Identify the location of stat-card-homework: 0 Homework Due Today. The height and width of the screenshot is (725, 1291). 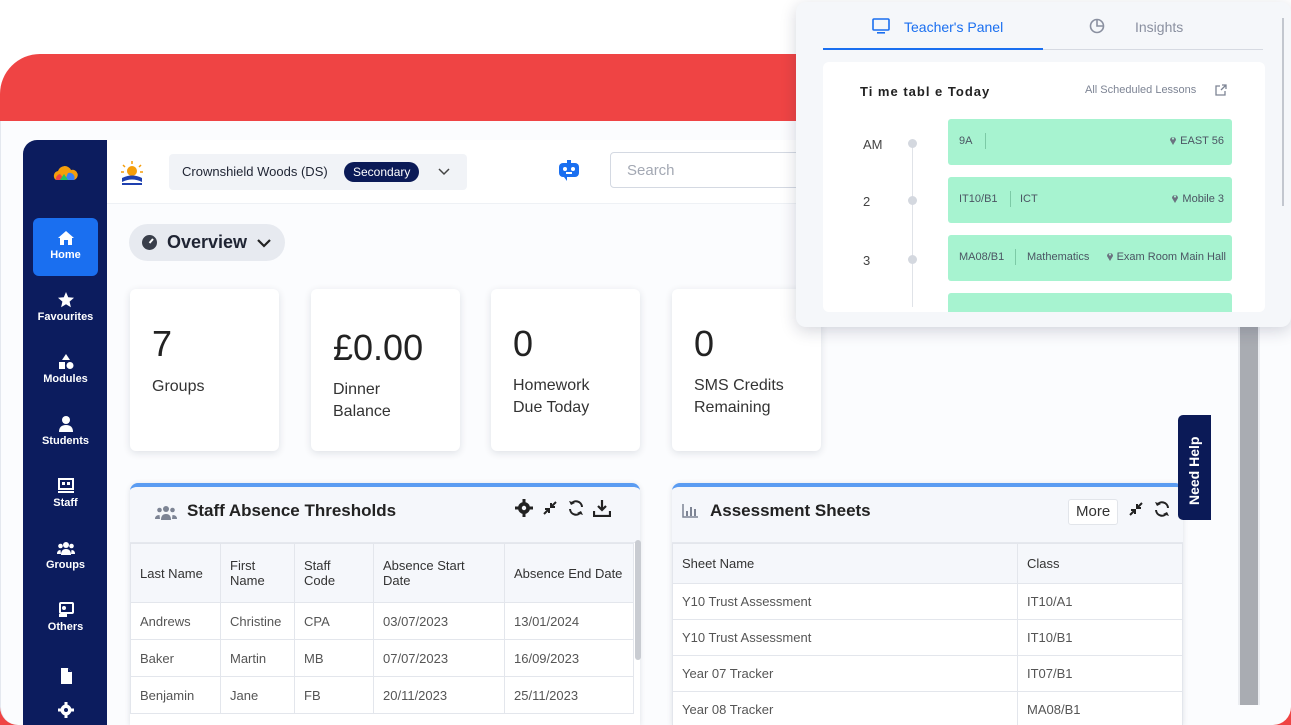
(565, 370).